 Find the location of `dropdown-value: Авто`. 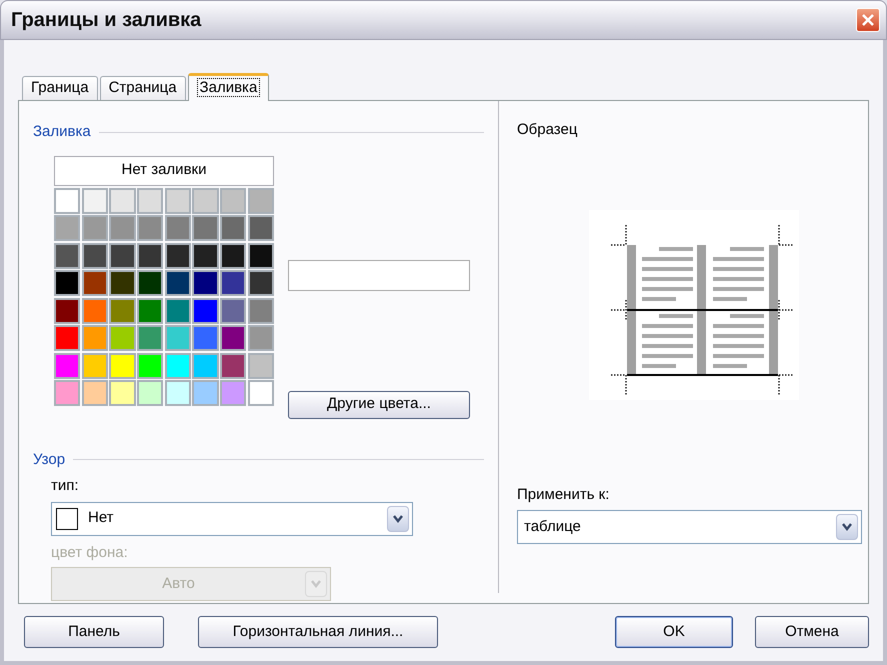

dropdown-value: Авто is located at coordinates (178, 584).